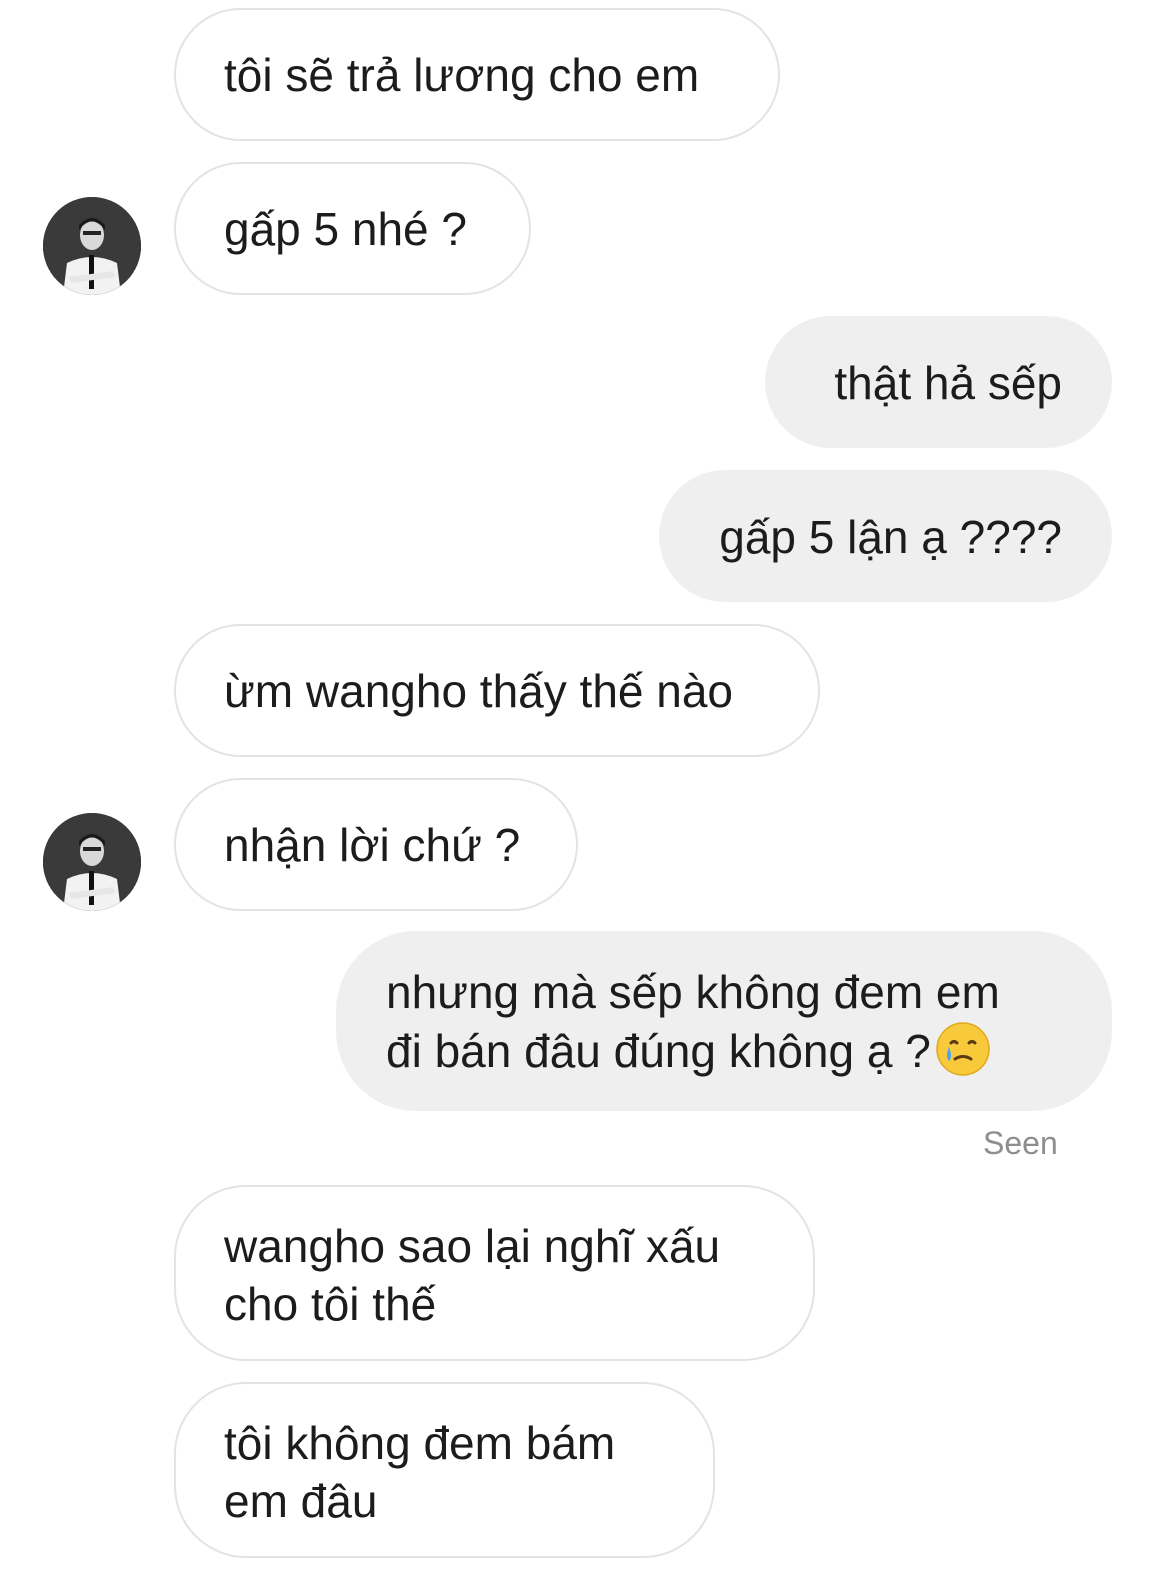 Image resolution: width=1170 pixels, height=1587 pixels. I want to click on message-text: em đâu, so click(301, 1501).